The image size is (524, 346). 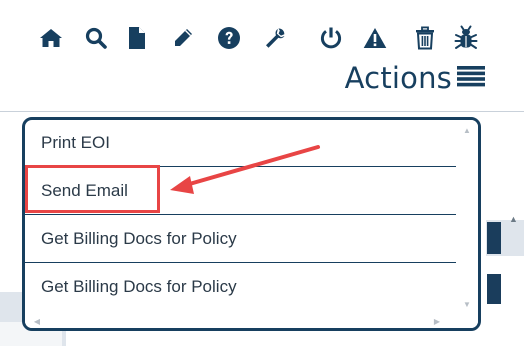 I want to click on menu-item-label: Send Email, so click(x=84, y=190).